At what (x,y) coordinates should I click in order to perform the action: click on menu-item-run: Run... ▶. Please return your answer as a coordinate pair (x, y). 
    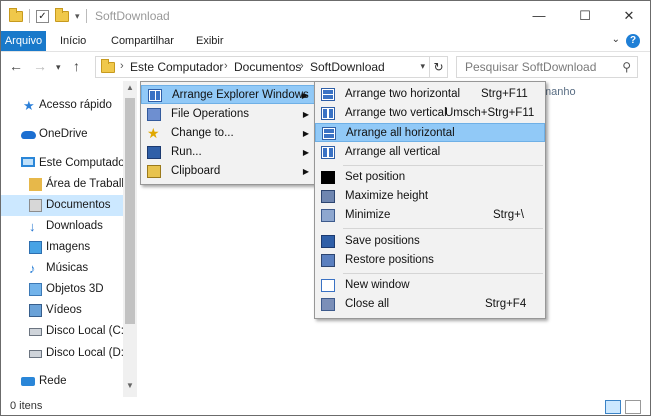
    Looking at the image, I should click on (228, 152).